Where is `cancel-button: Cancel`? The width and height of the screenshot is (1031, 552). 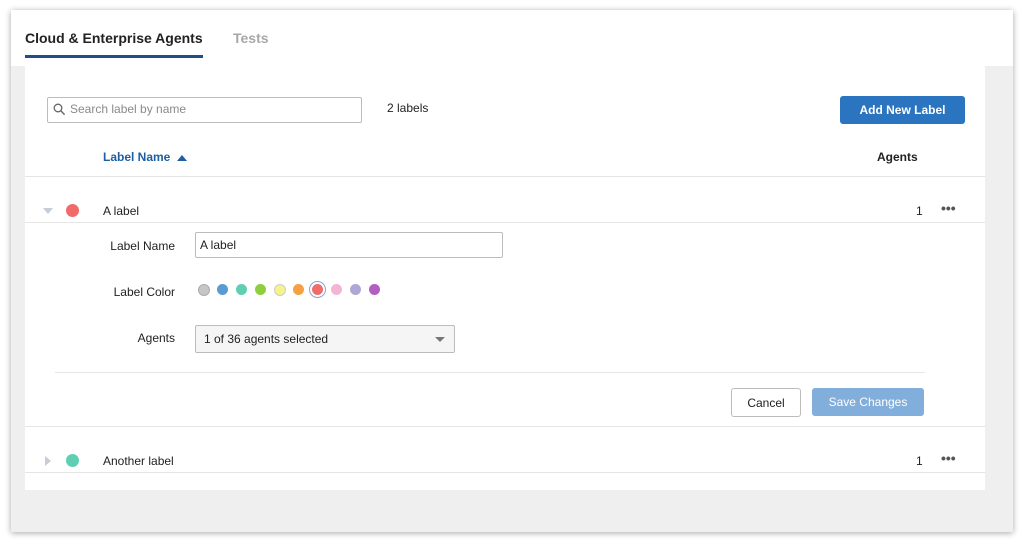
cancel-button: Cancel is located at coordinates (766, 402).